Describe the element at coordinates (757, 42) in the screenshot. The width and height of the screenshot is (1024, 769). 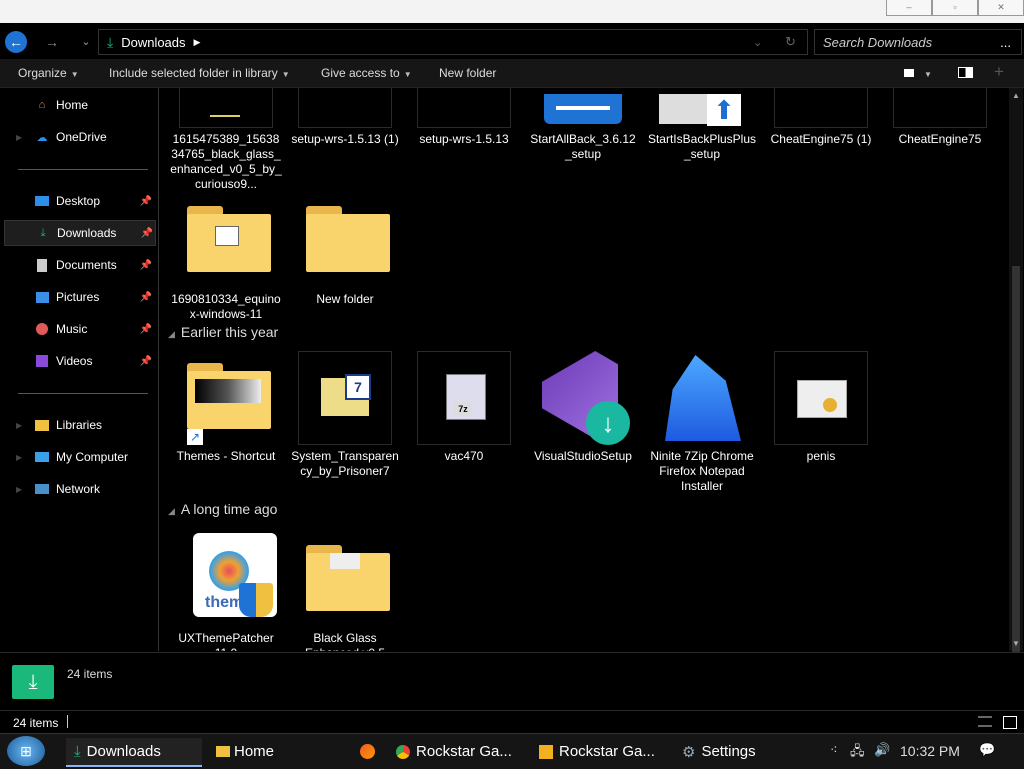
I see `address-dropdown-icon: ⌄` at that location.